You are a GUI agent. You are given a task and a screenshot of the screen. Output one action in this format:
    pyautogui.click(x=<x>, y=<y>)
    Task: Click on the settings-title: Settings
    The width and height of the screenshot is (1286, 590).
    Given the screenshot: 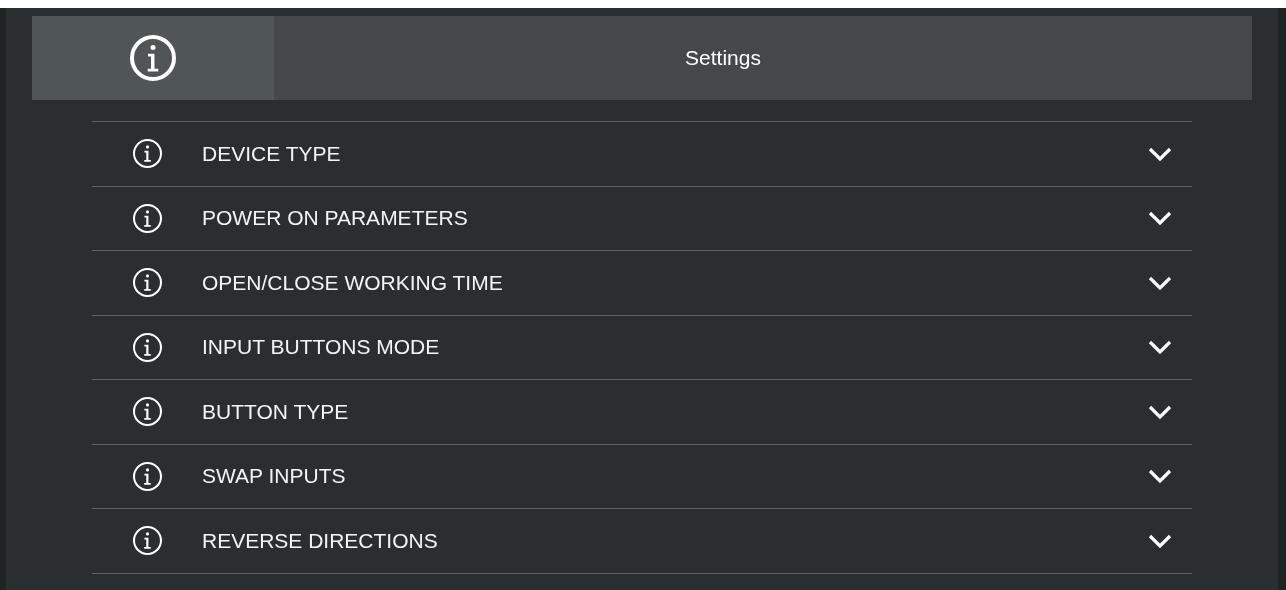 What is the action you would take?
    pyautogui.click(x=723, y=58)
    